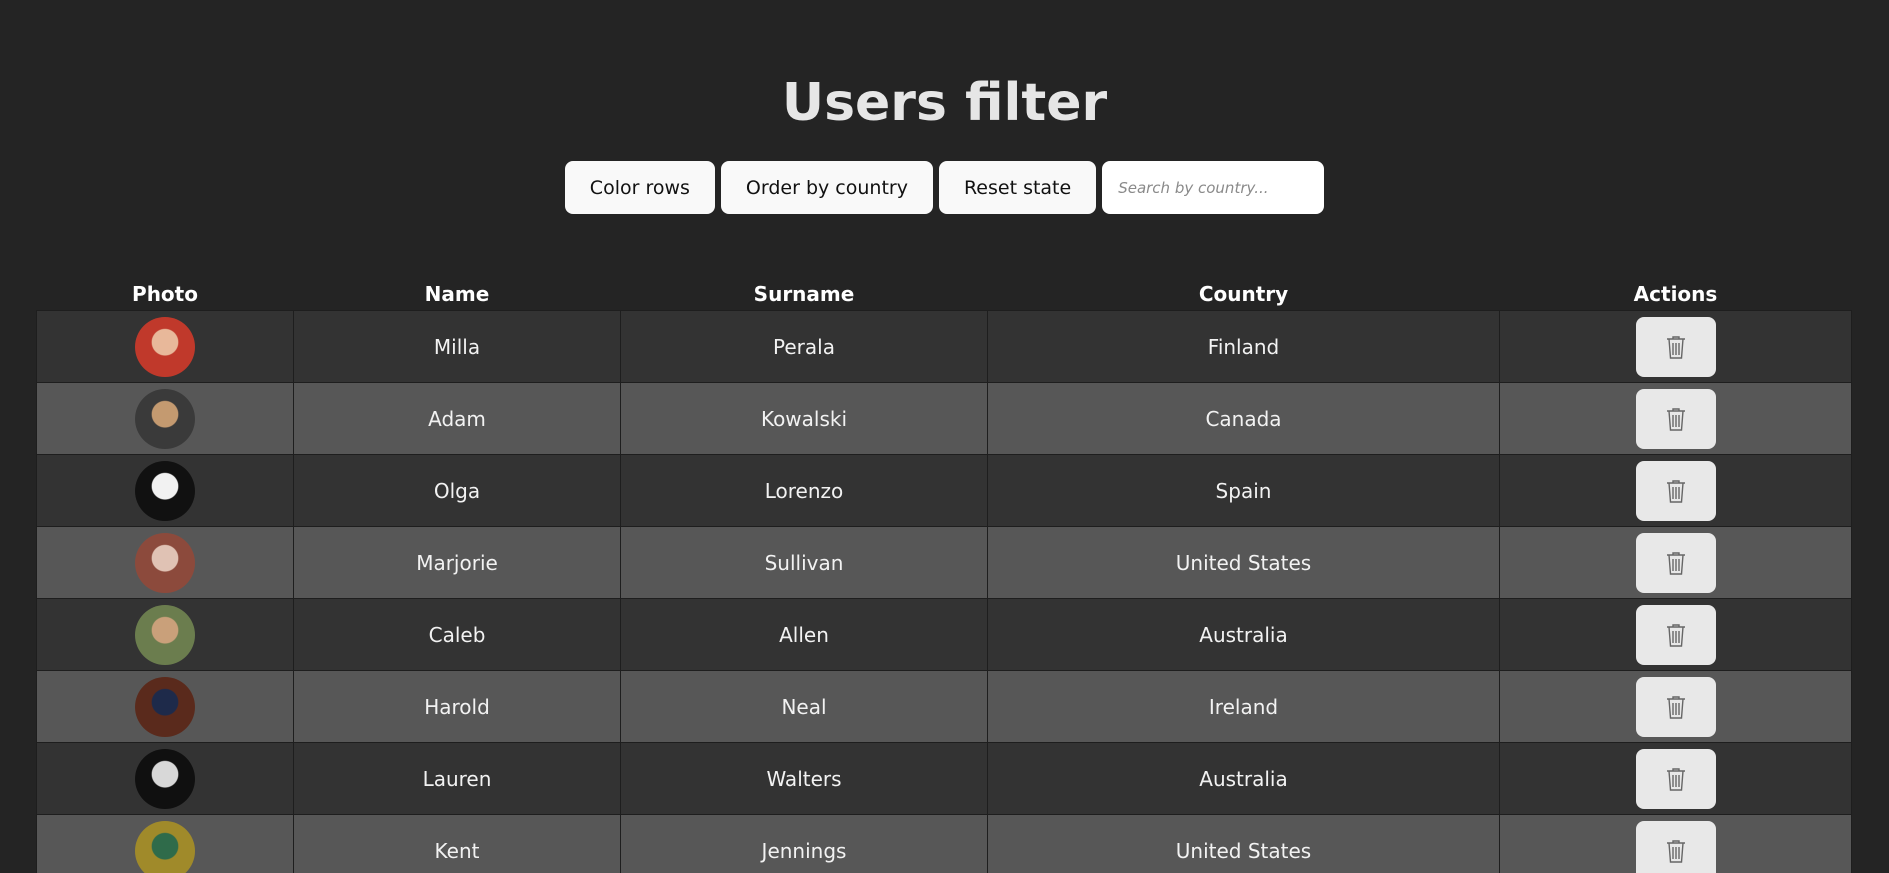 This screenshot has height=873, width=1889. What do you see at coordinates (639, 187) in the screenshot?
I see `color-rows-button: Color rows` at bounding box center [639, 187].